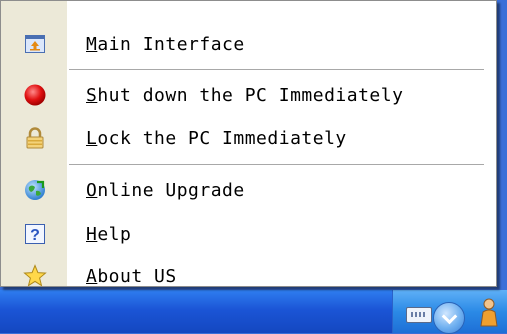 This screenshot has width=507, height=334. What do you see at coordinates (419, 315) in the screenshot?
I see `keyboard-icon` at bounding box center [419, 315].